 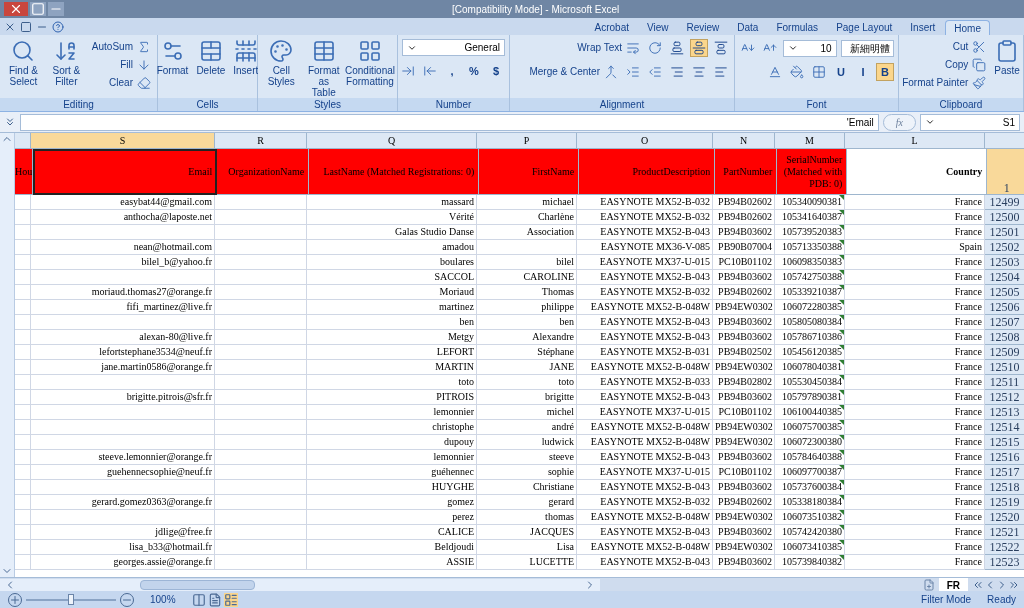 I want to click on table-cell: PB94B03602, so click(x=744, y=337).